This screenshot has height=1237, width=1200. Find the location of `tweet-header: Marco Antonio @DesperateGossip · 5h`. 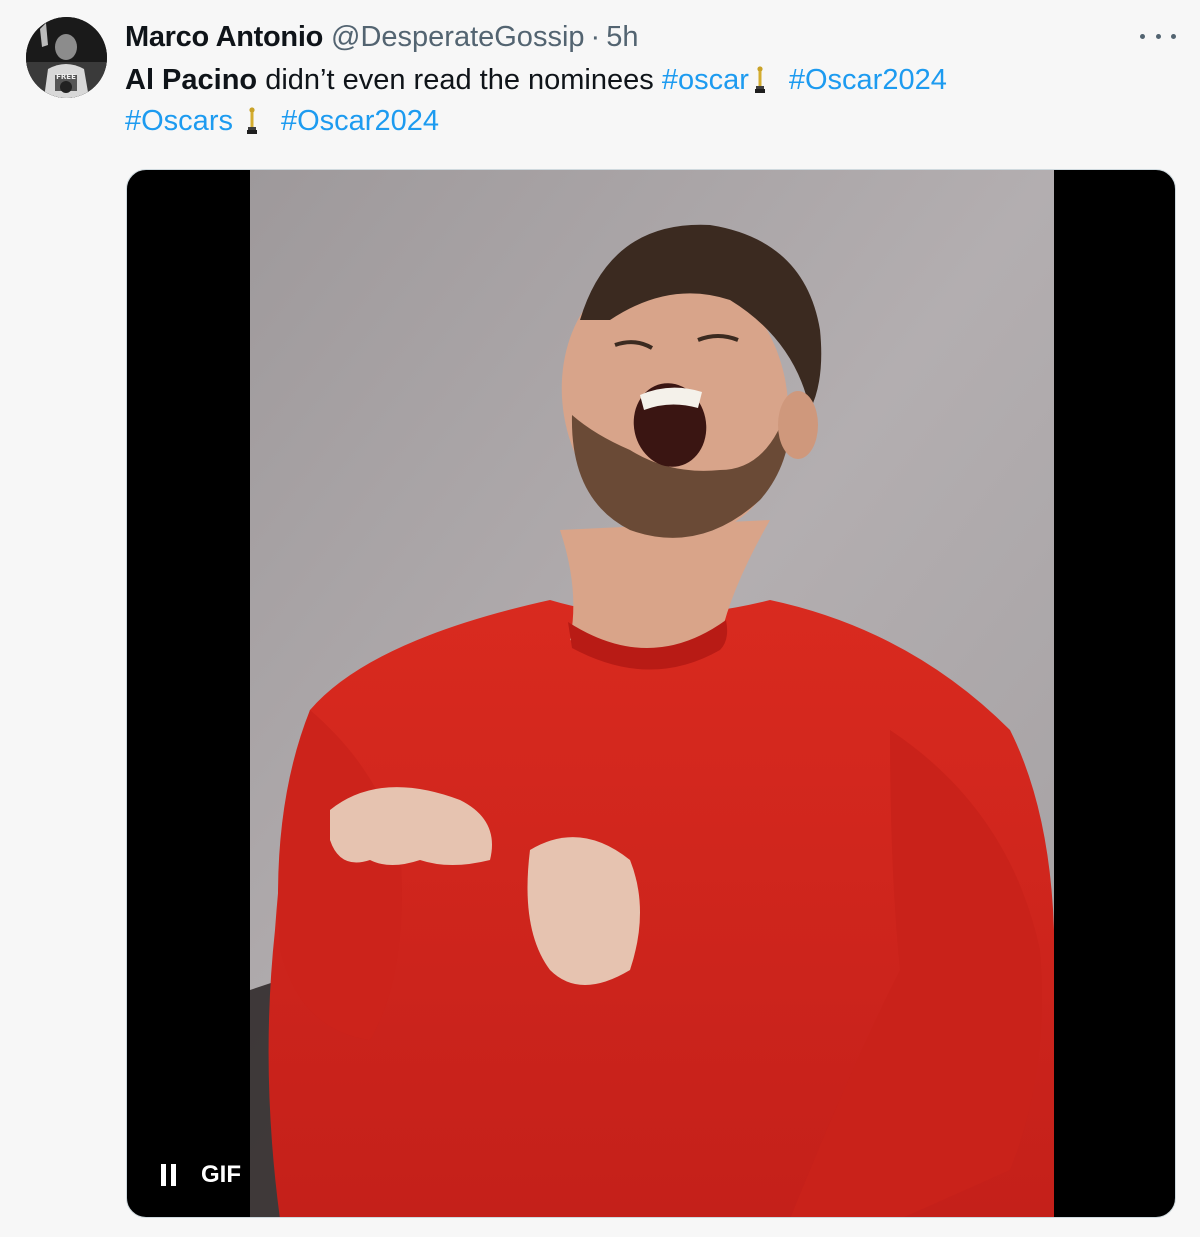

tweet-header: Marco Antonio @DesperateGossip · 5h is located at coordinates (381, 37).